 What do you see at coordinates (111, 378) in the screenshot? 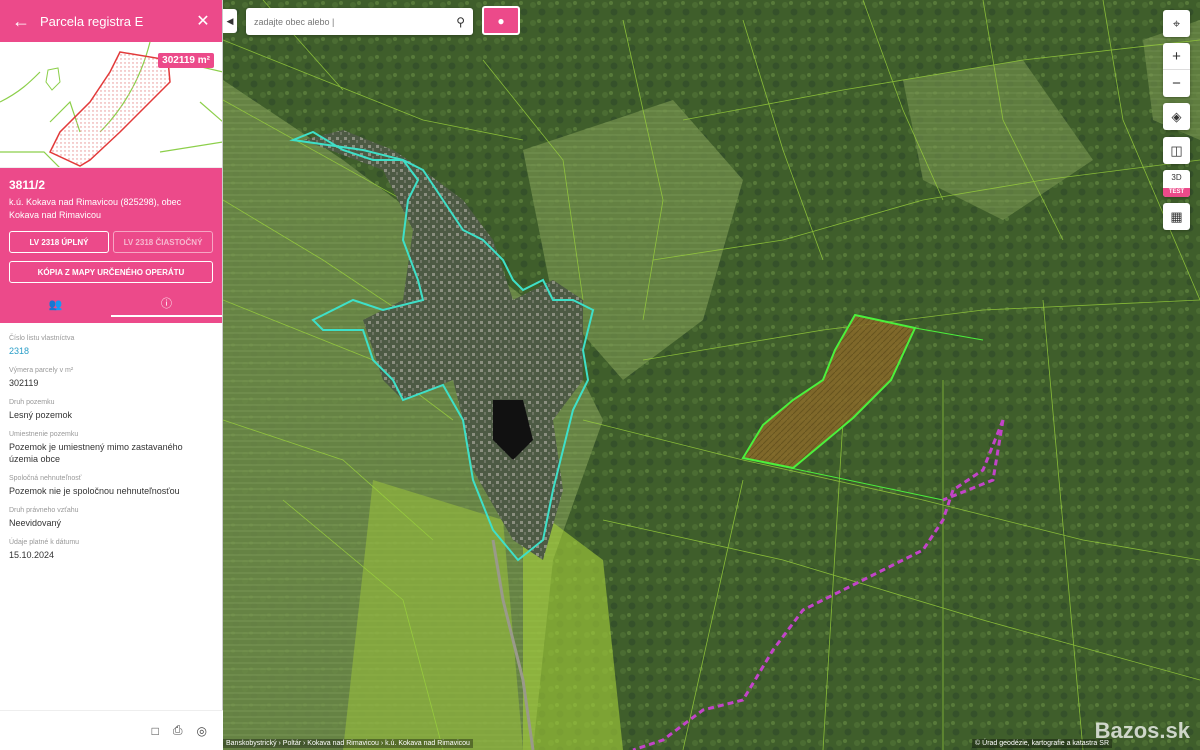
I see `field-area: Výmera parcely v m² 302119` at bounding box center [111, 378].